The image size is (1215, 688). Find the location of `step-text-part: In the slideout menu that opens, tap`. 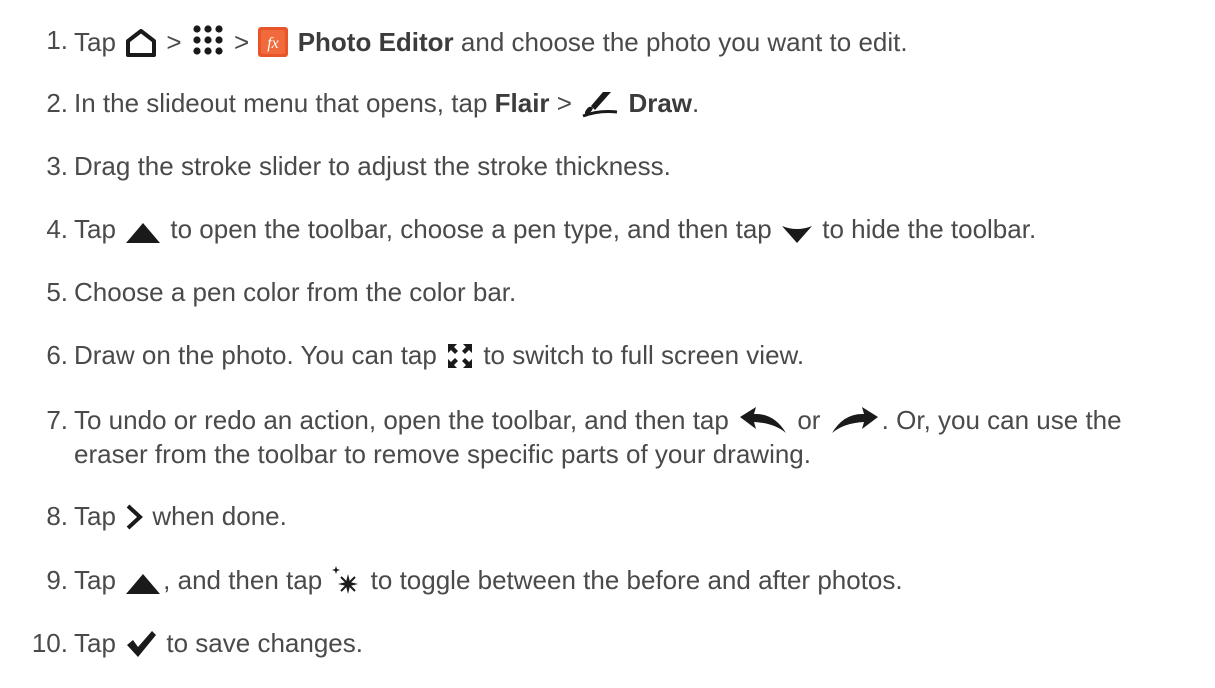

step-text-part: In the slideout menu that opens, tap is located at coordinates (281, 103).